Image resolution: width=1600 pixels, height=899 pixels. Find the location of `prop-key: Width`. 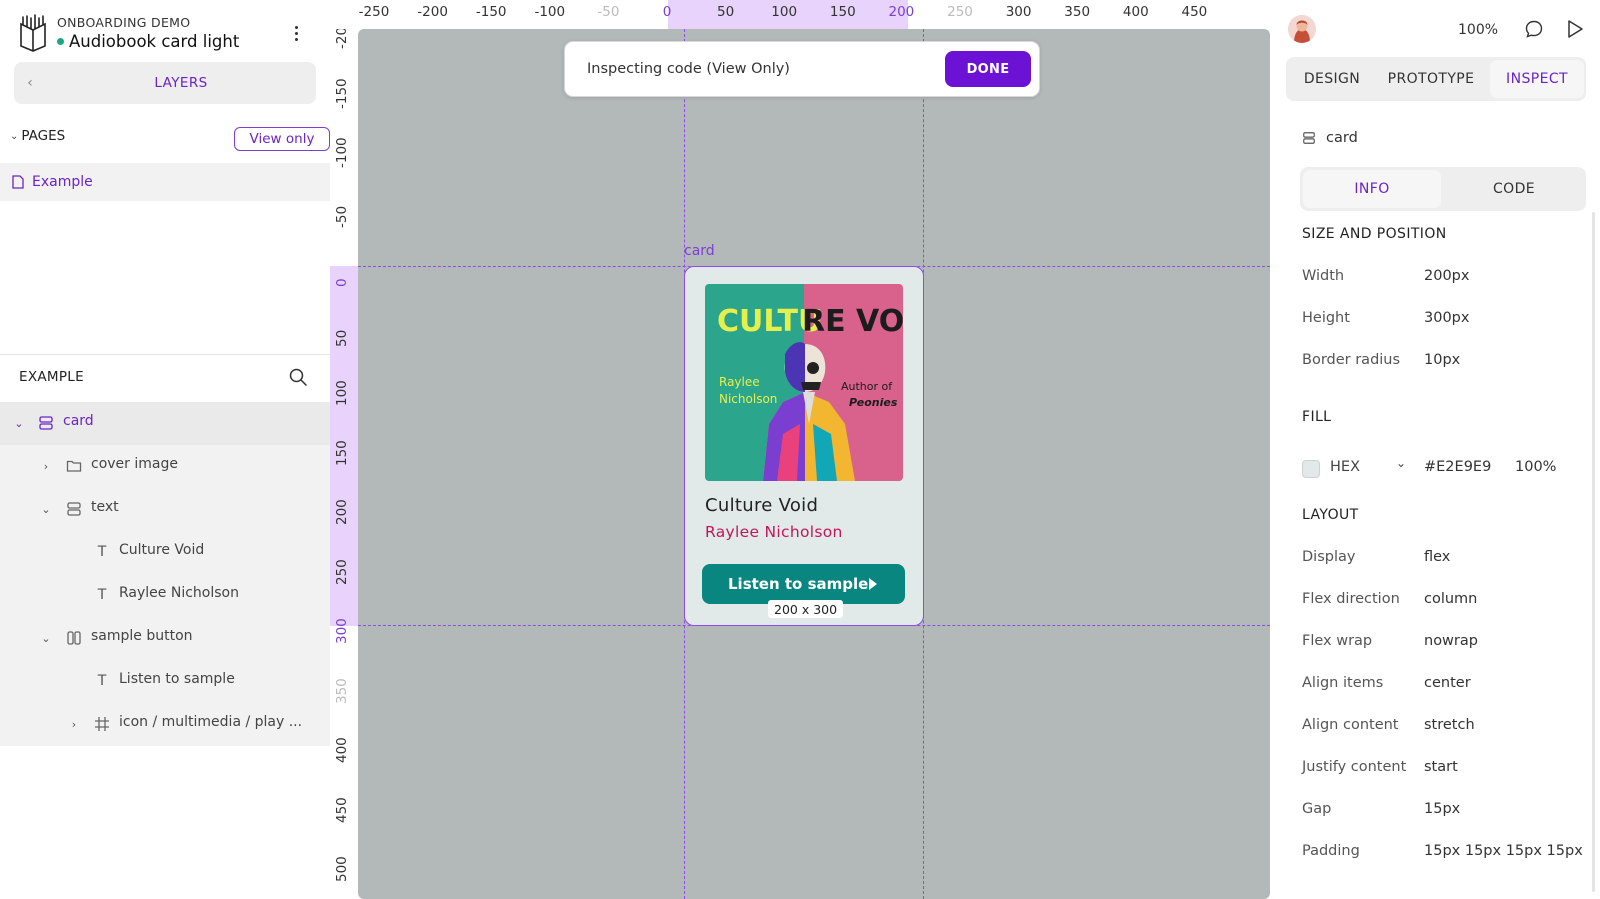

prop-key: Width is located at coordinates (1323, 276).